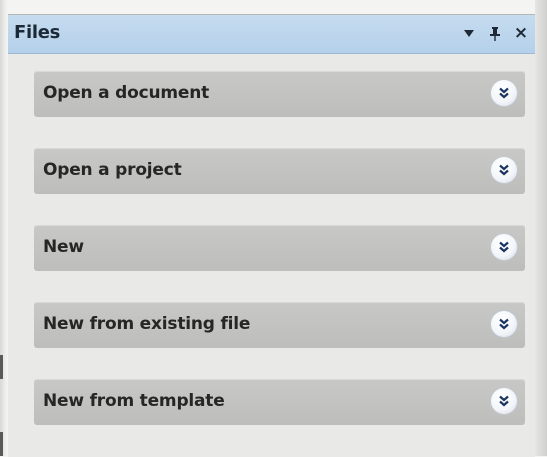  I want to click on section-open-document: Open a document, so click(279, 94).